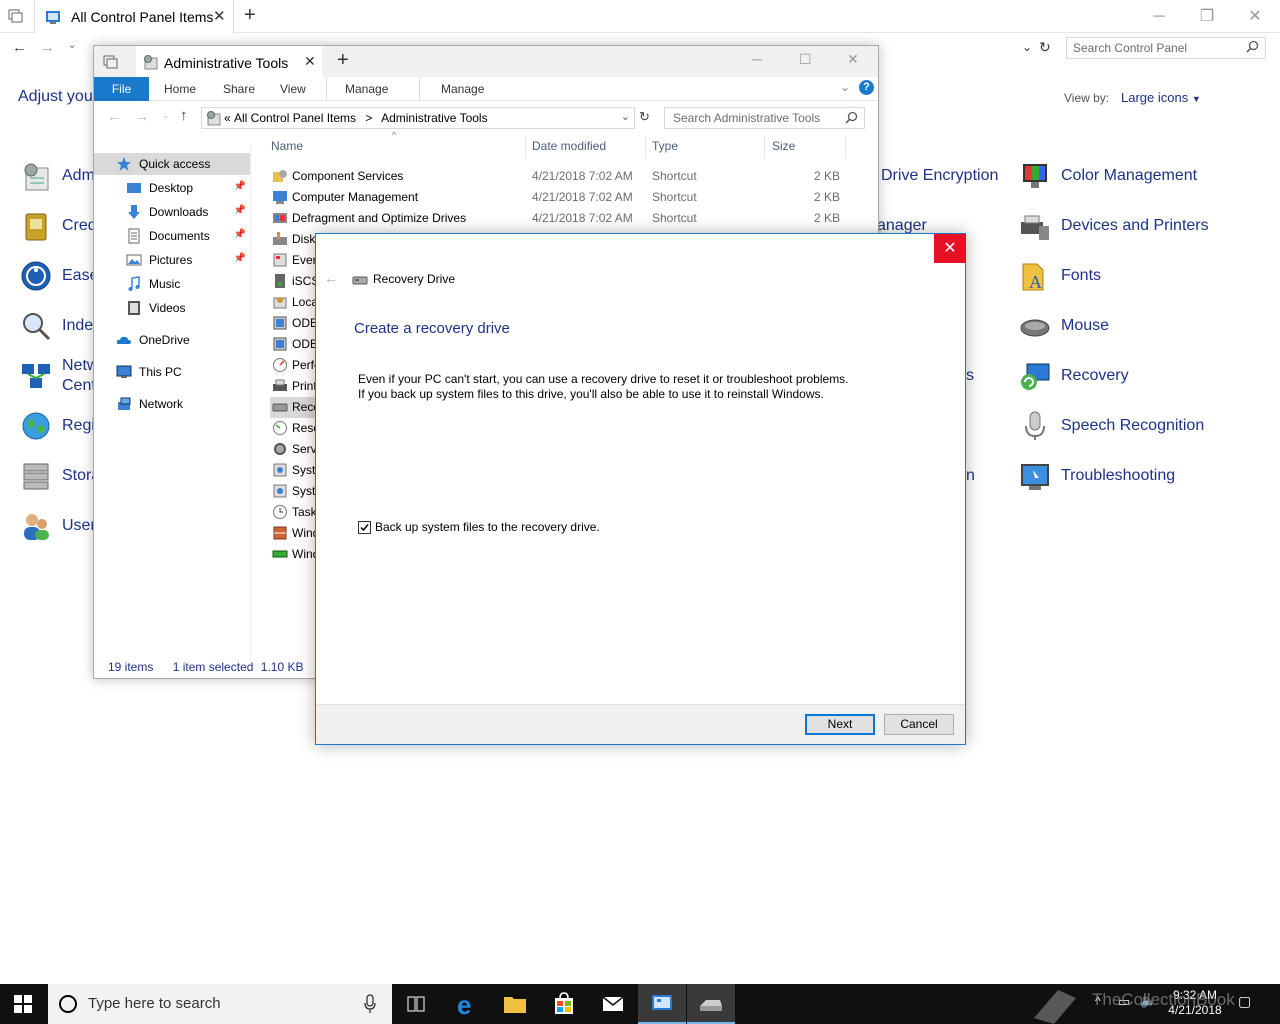 The width and height of the screenshot is (1280, 1024). I want to click on nav-item-videos: Videos, so click(188, 308).